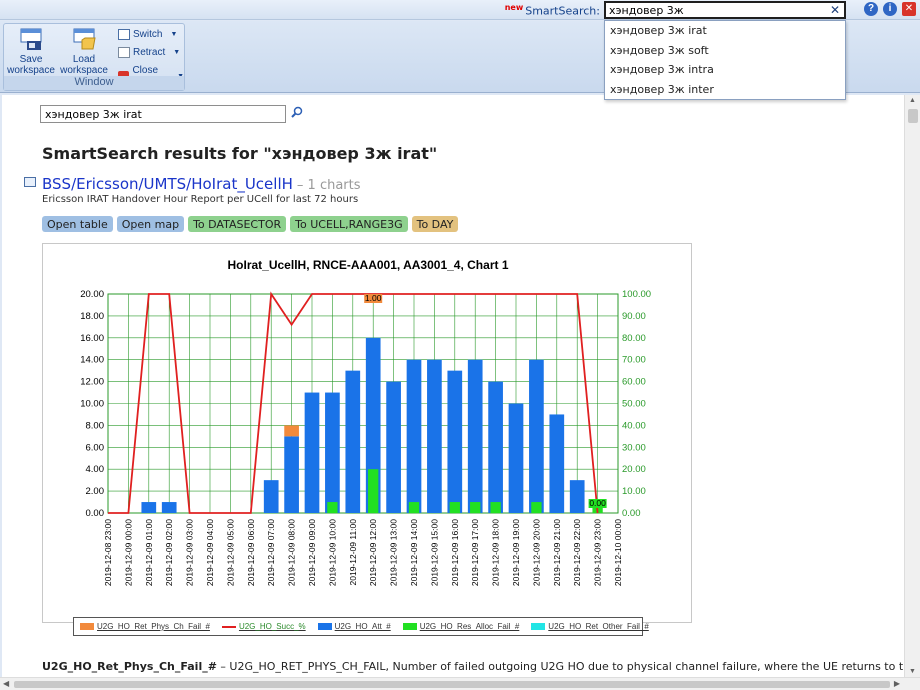 This screenshot has height=690, width=920. Describe the element at coordinates (460, 626) in the screenshot. I see `legend-item: U2G_HO_Res_Alloc_Fail_#` at that location.